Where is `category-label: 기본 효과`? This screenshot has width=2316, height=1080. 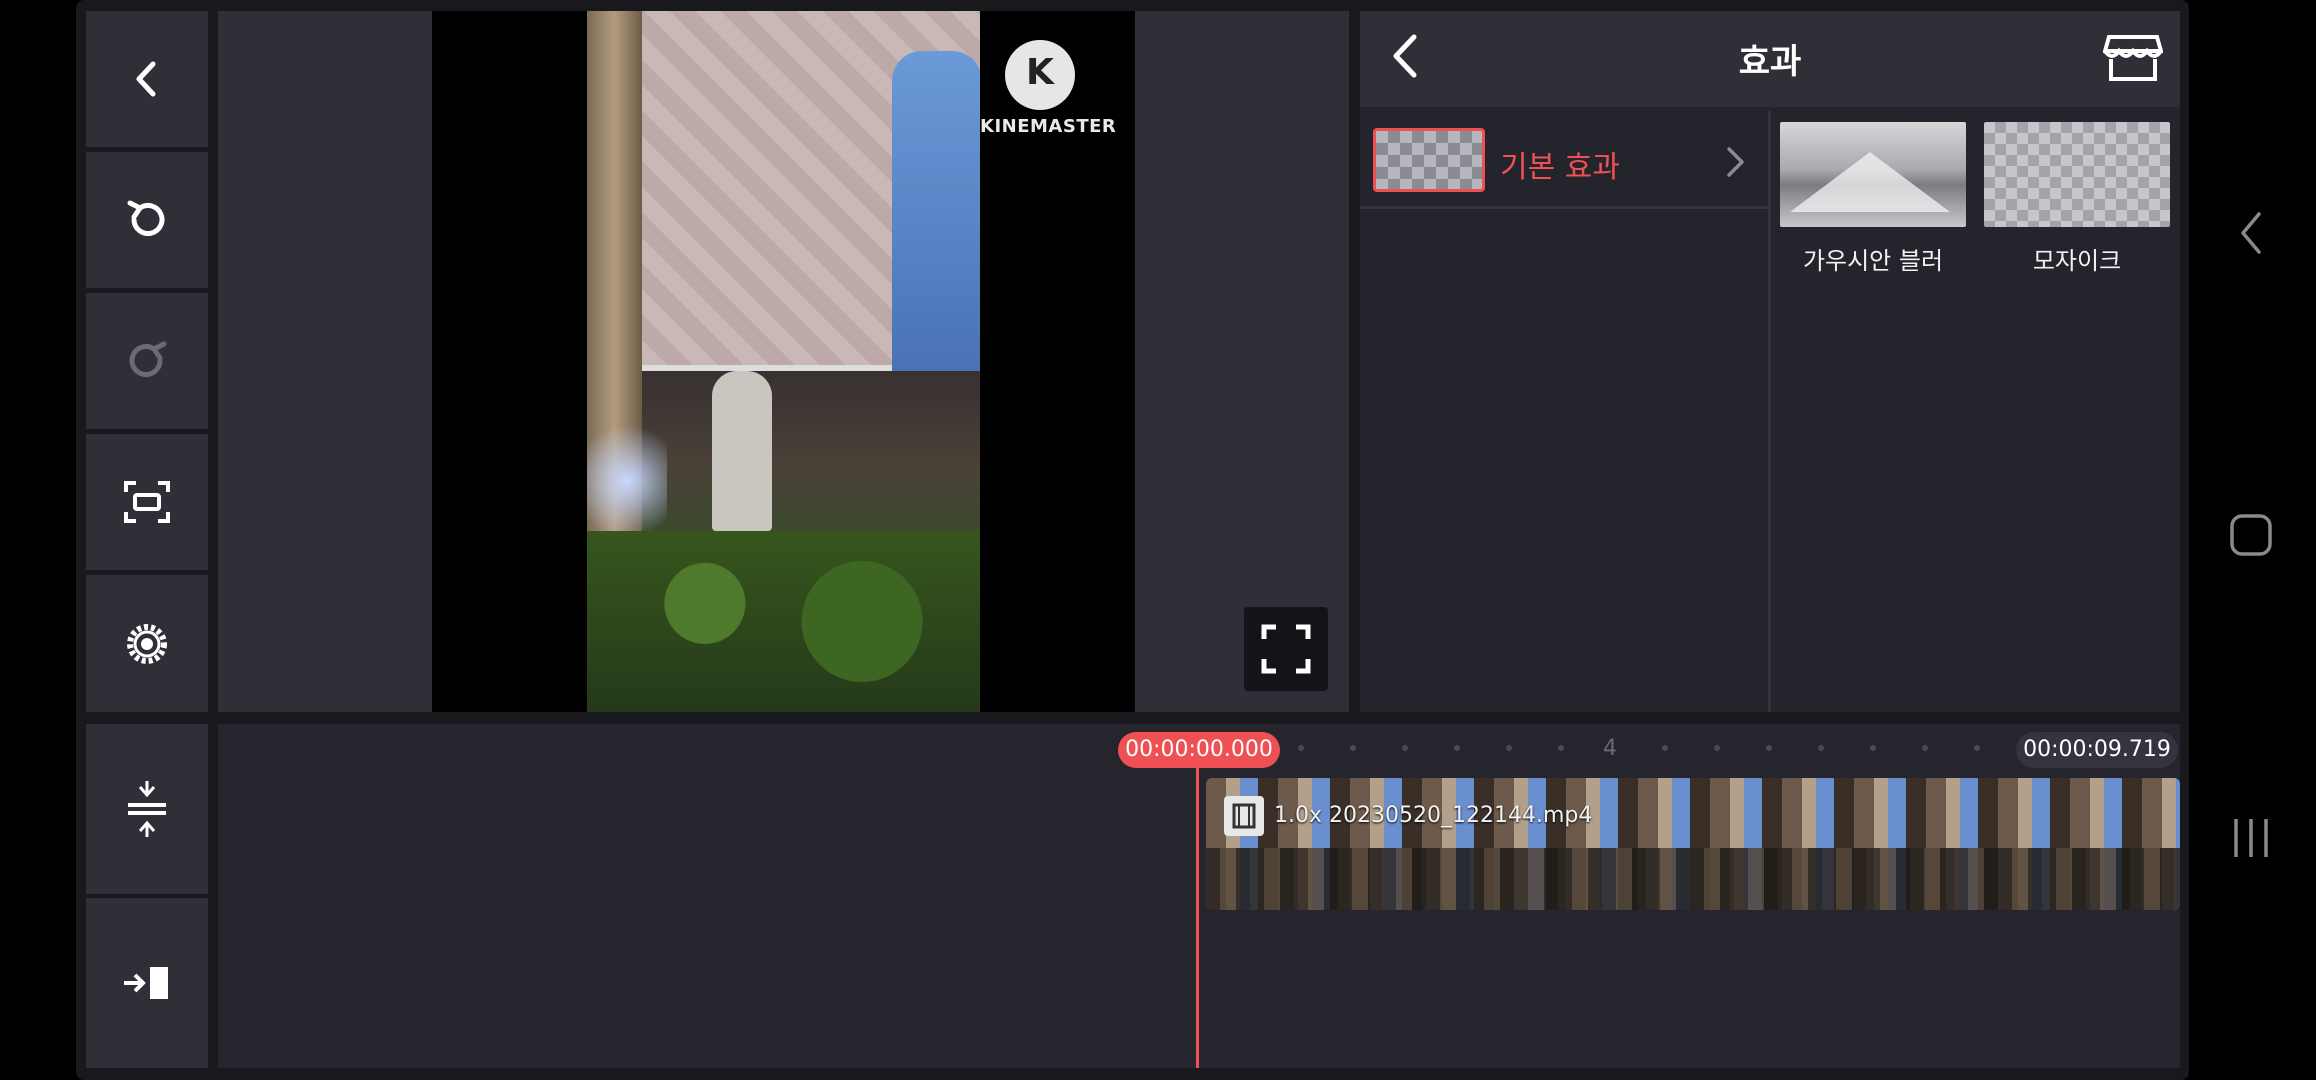 category-label: 기본 효과 is located at coordinates (1560, 167).